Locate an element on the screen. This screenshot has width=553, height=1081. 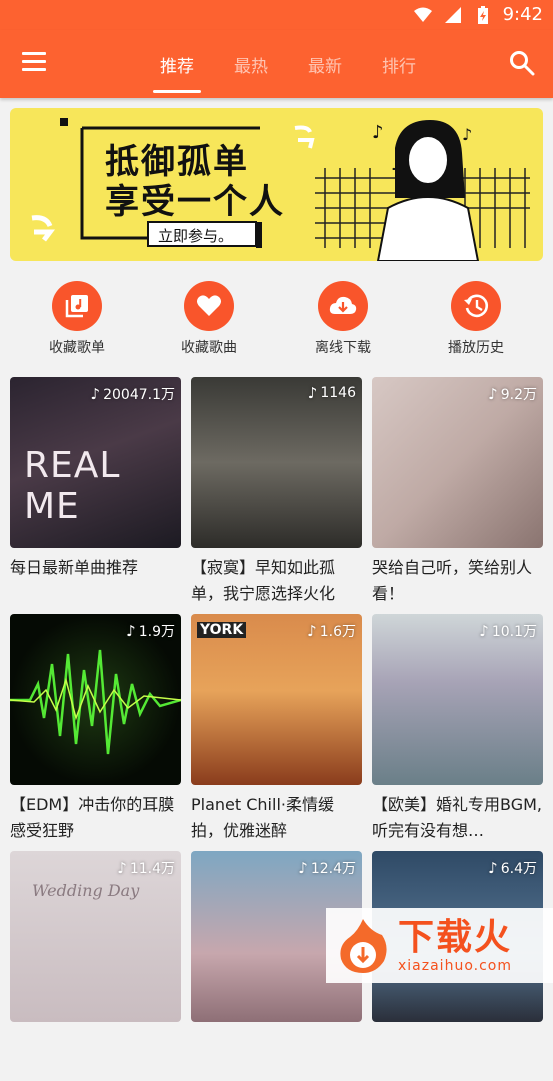
play-count: ♪ 6.4万 is located at coordinates (512, 868).